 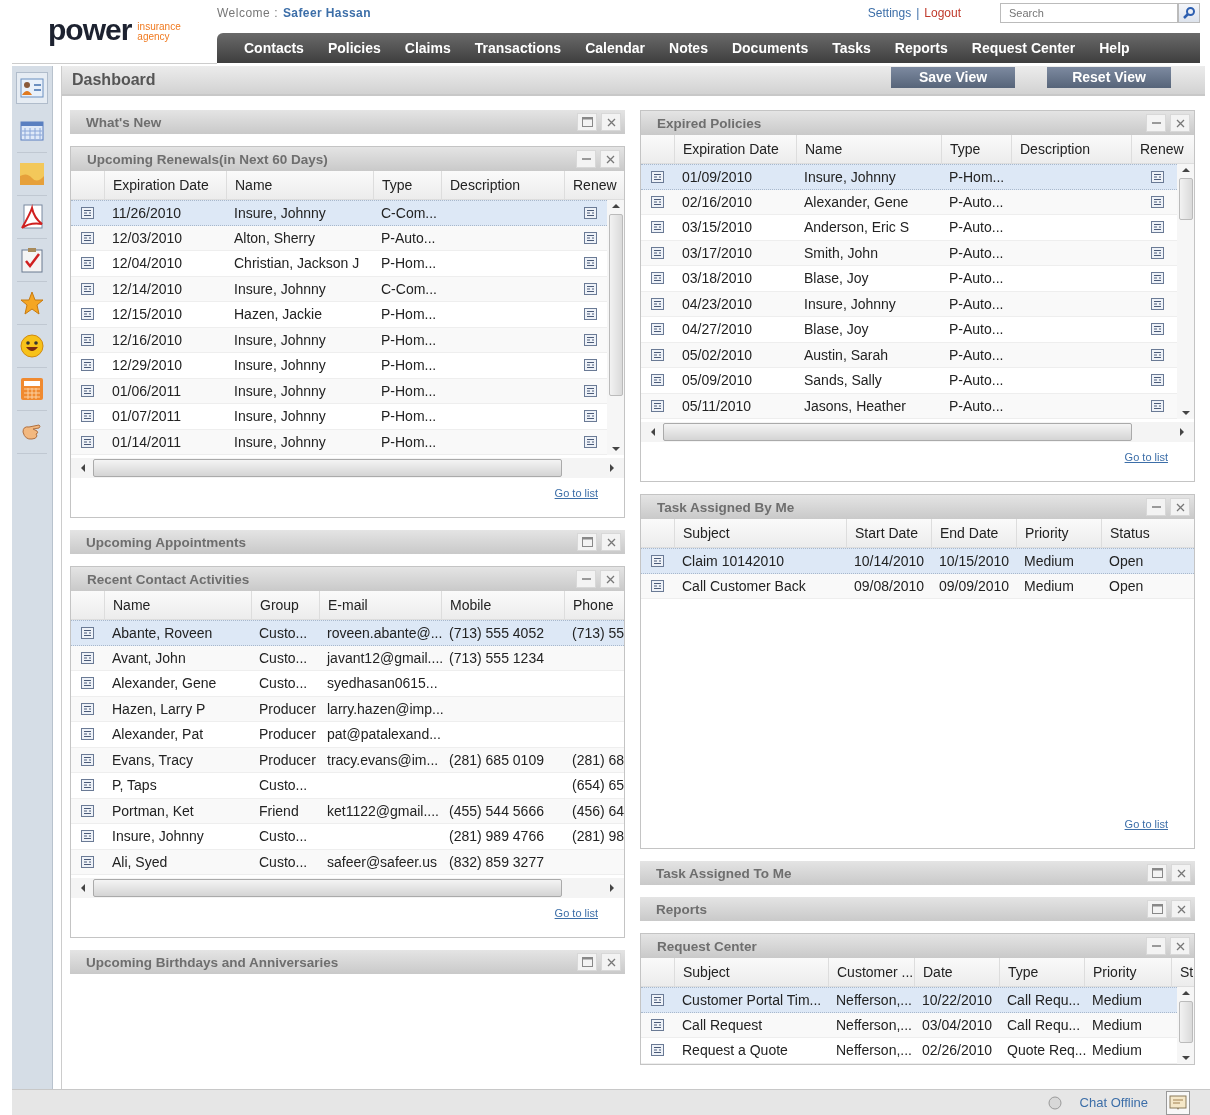 I want to click on table-row: Call Customer Back 09/08/2010 09/09/2010 Medium Open, so click(x=917, y=586).